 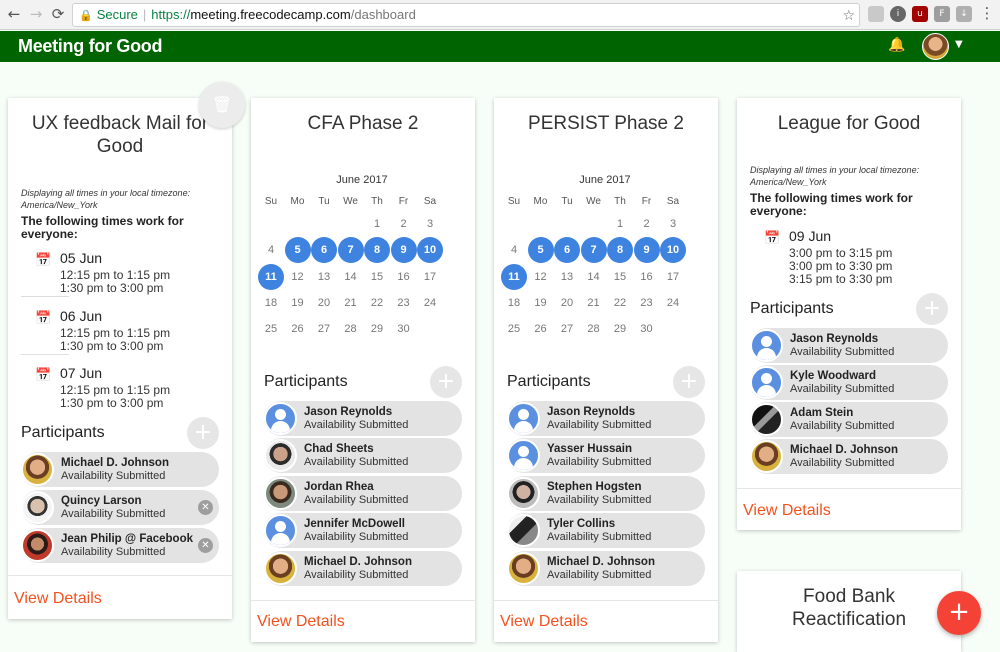 I want to click on event-title: League for Good, so click(x=849, y=123).